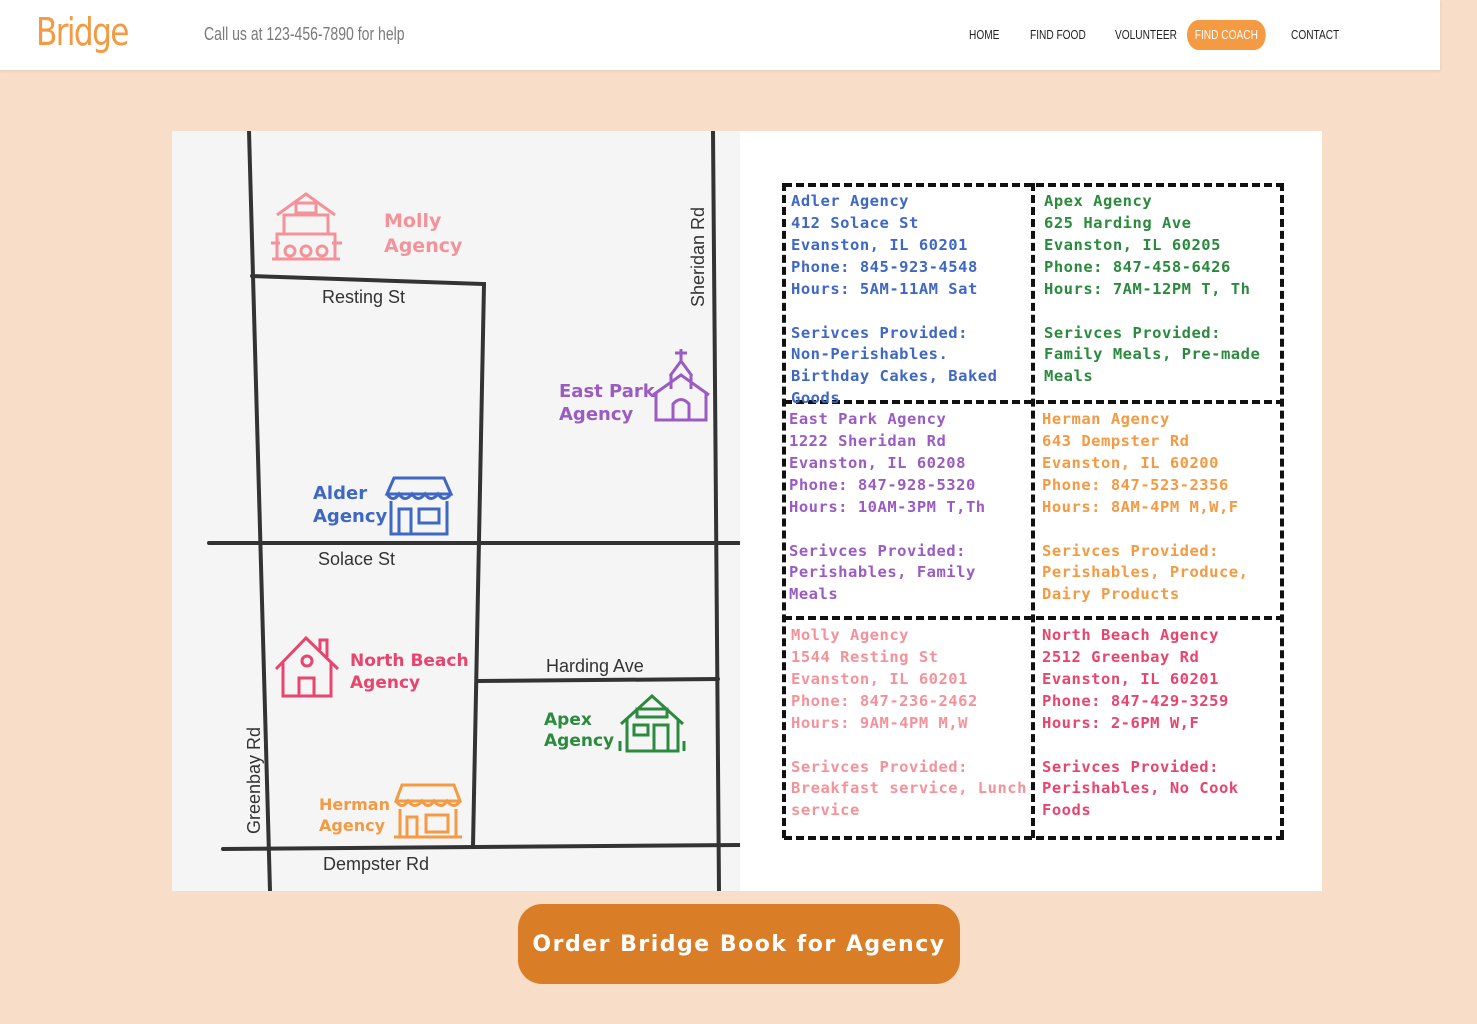  What do you see at coordinates (739, 944) in the screenshot?
I see `order-bridge-book-button: Order Bridge Book for Agency` at bounding box center [739, 944].